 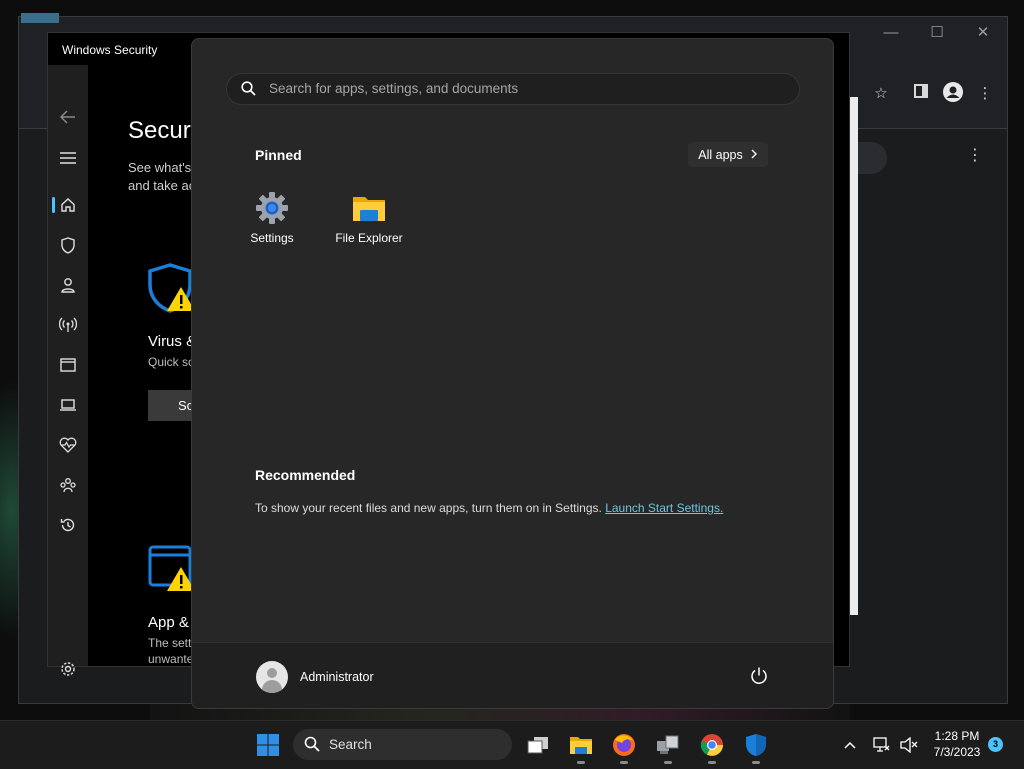 What do you see at coordinates (957, 736) in the screenshot?
I see `time-text: 1:28 PM` at bounding box center [957, 736].